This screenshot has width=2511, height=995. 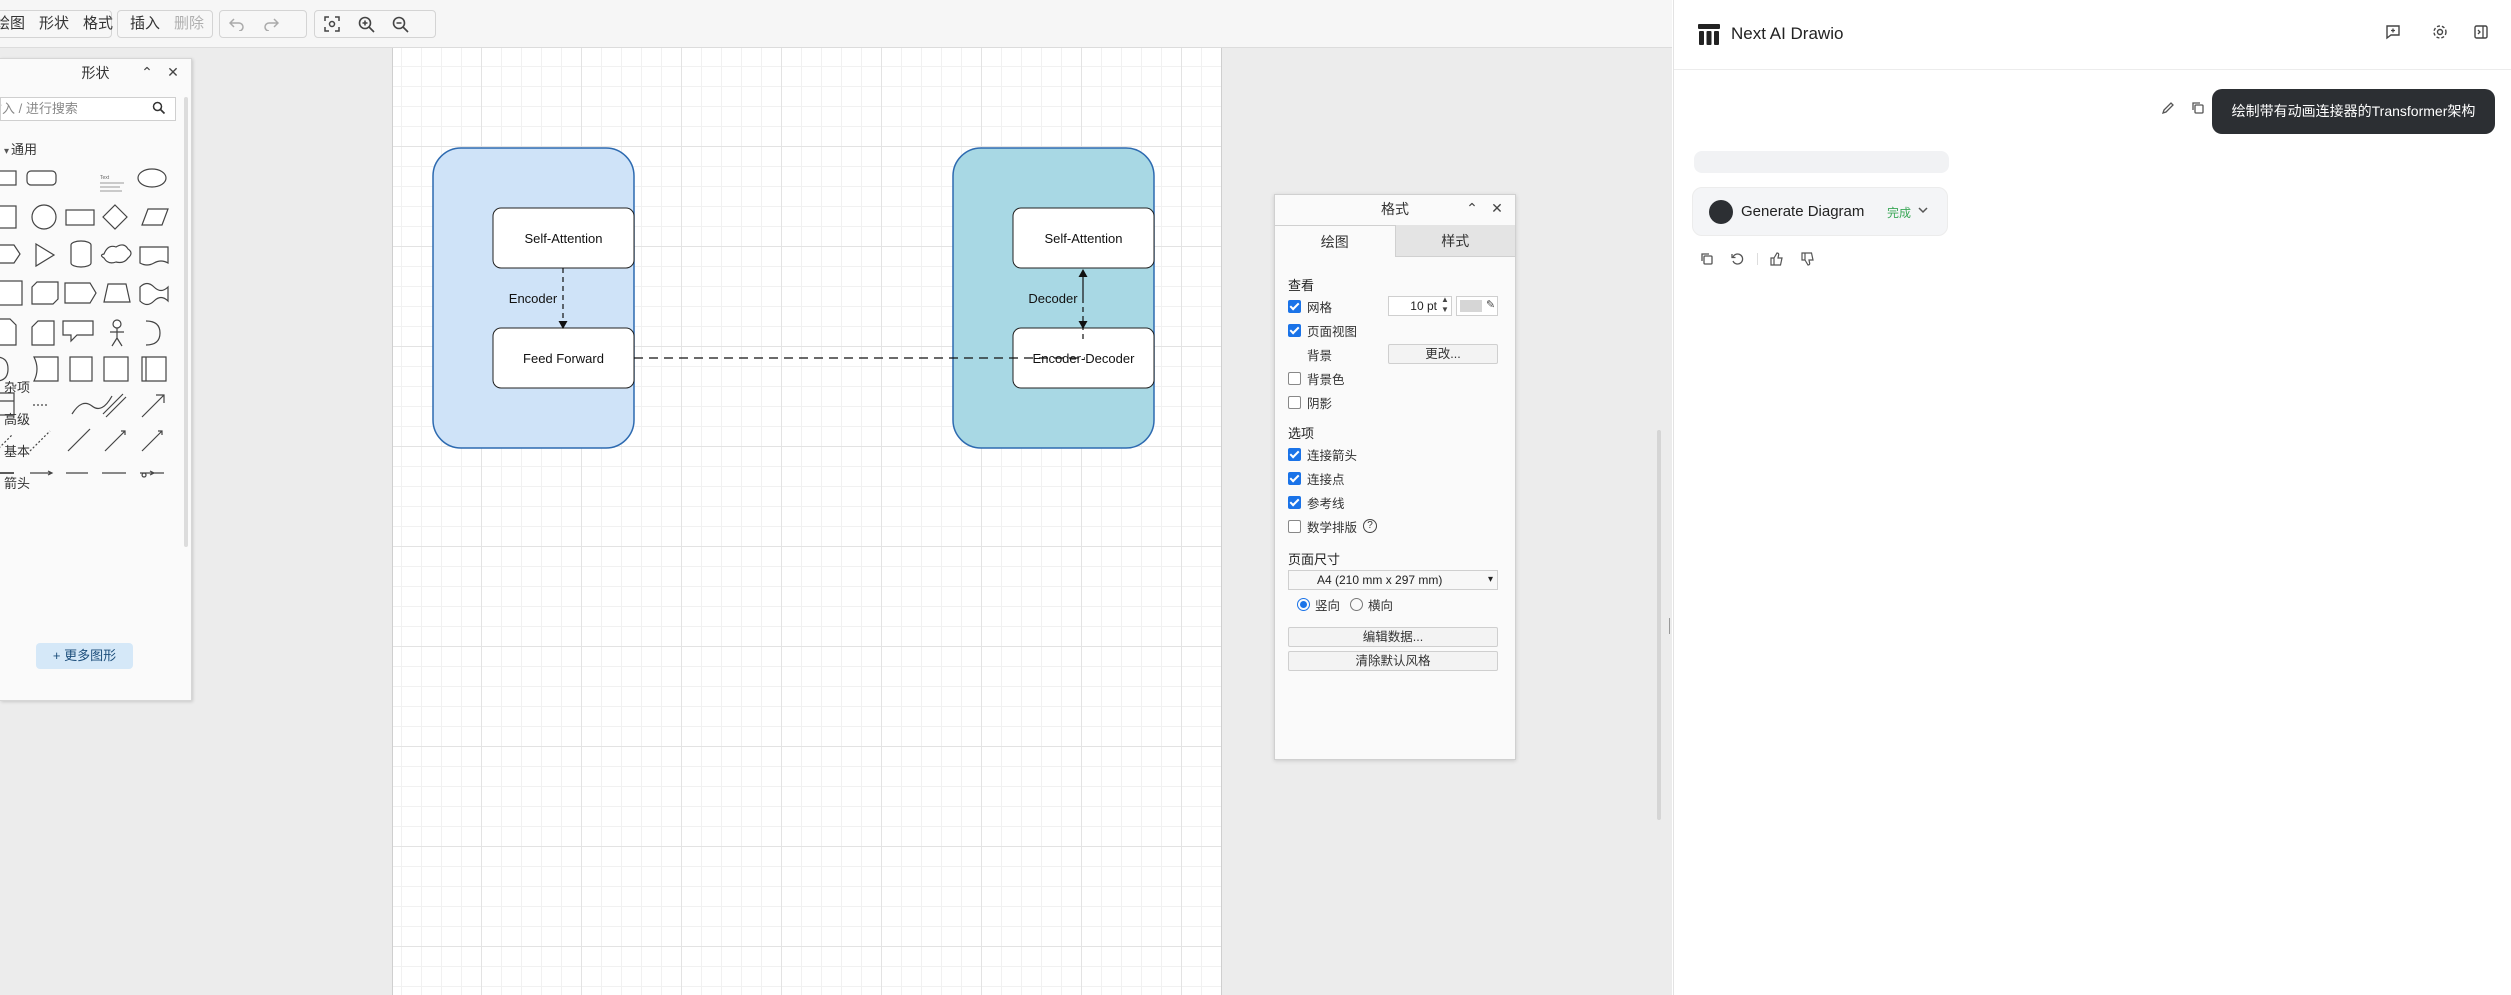 I want to click on collapse-panel-icon, so click(x=2481, y=34).